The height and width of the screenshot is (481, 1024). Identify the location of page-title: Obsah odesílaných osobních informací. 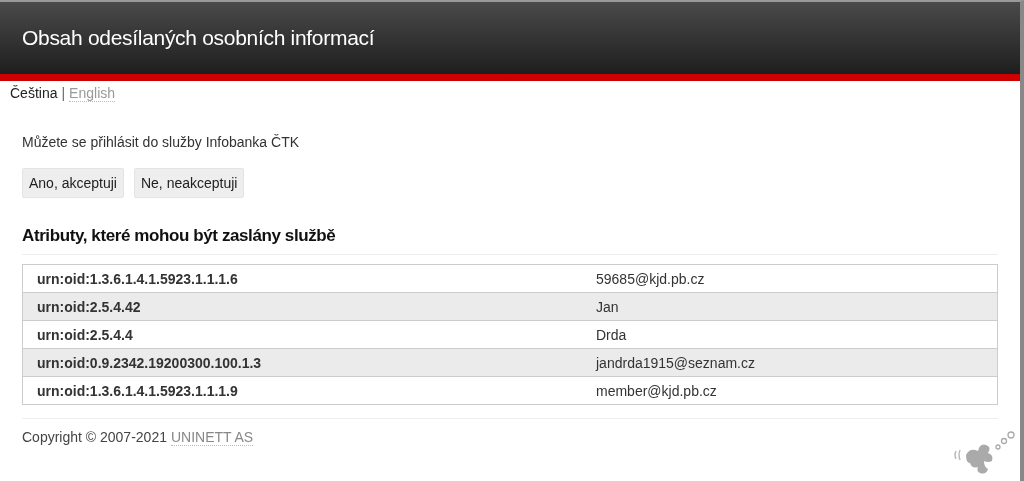
(198, 38).